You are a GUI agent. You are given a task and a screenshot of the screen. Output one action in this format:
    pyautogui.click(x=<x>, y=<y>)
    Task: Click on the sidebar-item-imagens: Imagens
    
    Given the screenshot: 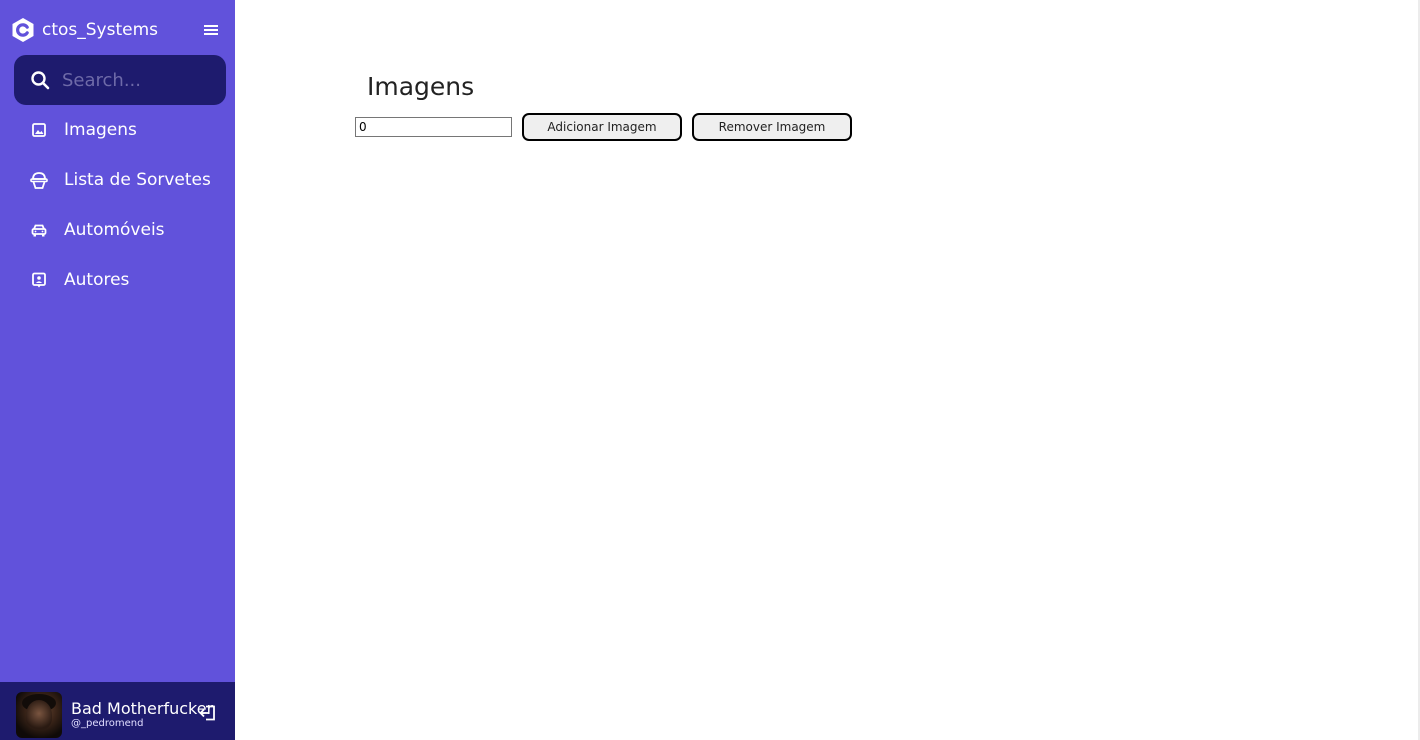 What is the action you would take?
    pyautogui.click(x=117, y=130)
    